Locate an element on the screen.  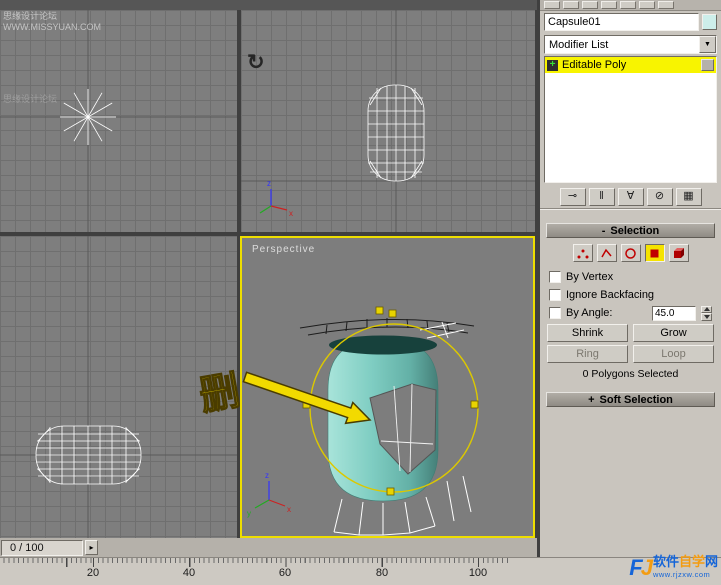
border-icon is located at coordinates (630, 253).